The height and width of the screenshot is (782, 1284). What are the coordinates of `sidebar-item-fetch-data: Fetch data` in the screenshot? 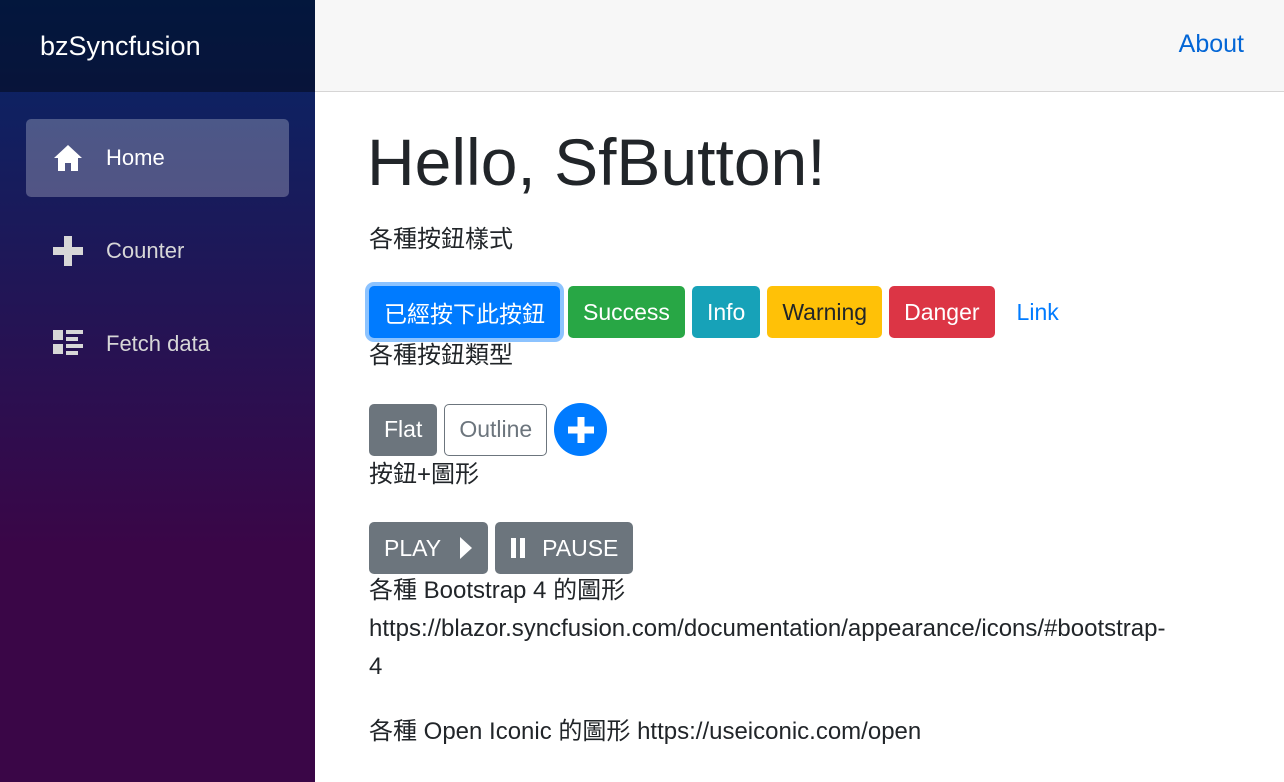 It's located at (157, 344).